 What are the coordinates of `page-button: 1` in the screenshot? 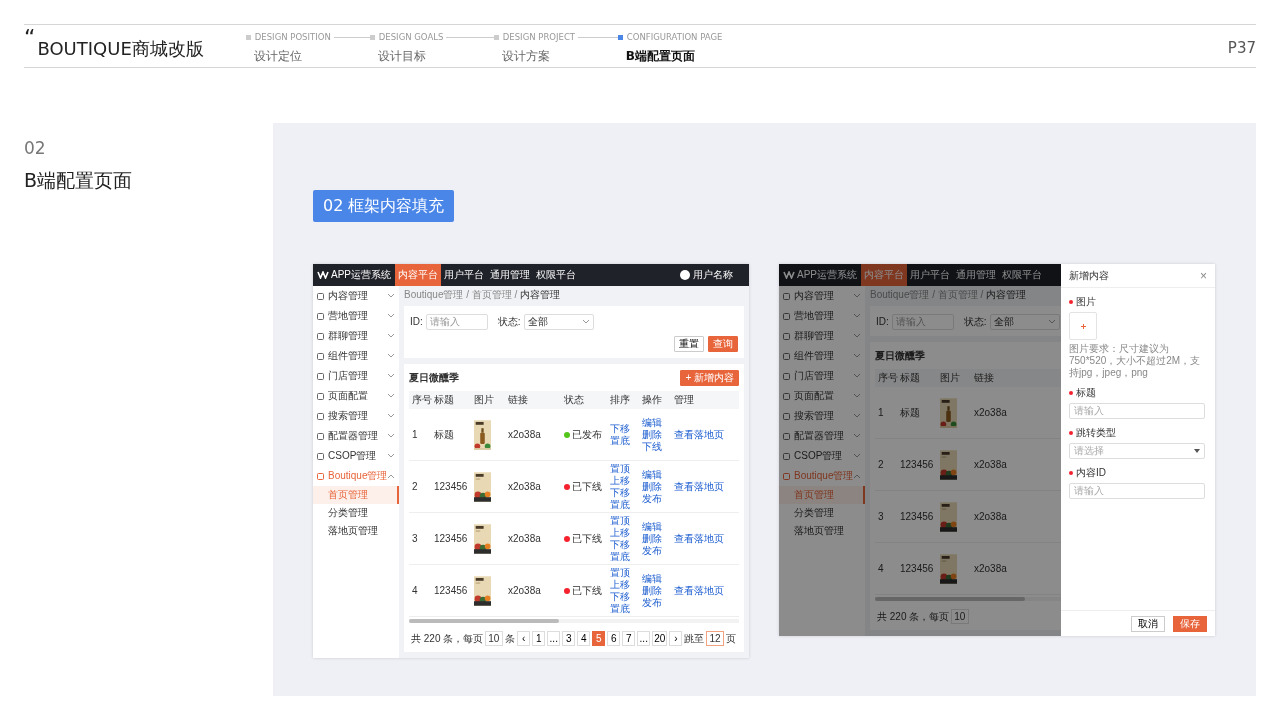 It's located at (539, 638).